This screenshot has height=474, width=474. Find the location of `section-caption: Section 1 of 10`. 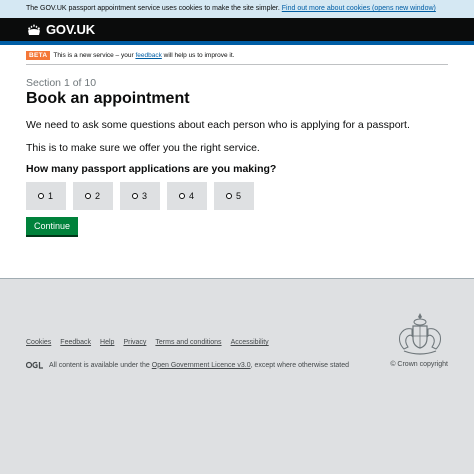

section-caption: Section 1 of 10 is located at coordinates (61, 83).